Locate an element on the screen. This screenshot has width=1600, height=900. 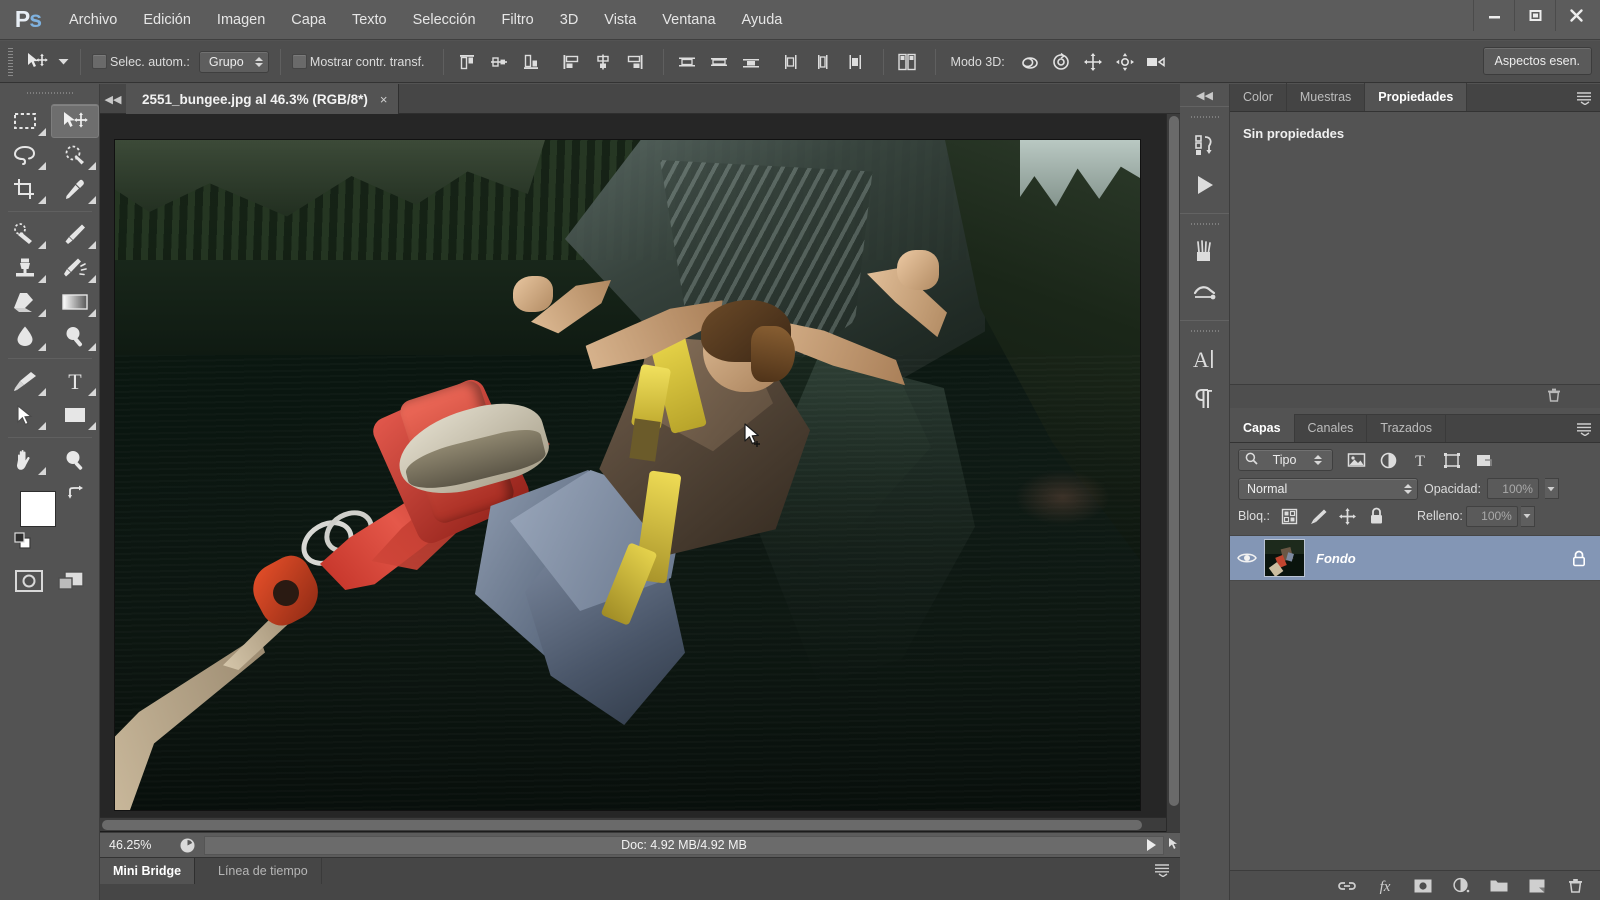
tool-quick-selection is located at coordinates (75, 155).